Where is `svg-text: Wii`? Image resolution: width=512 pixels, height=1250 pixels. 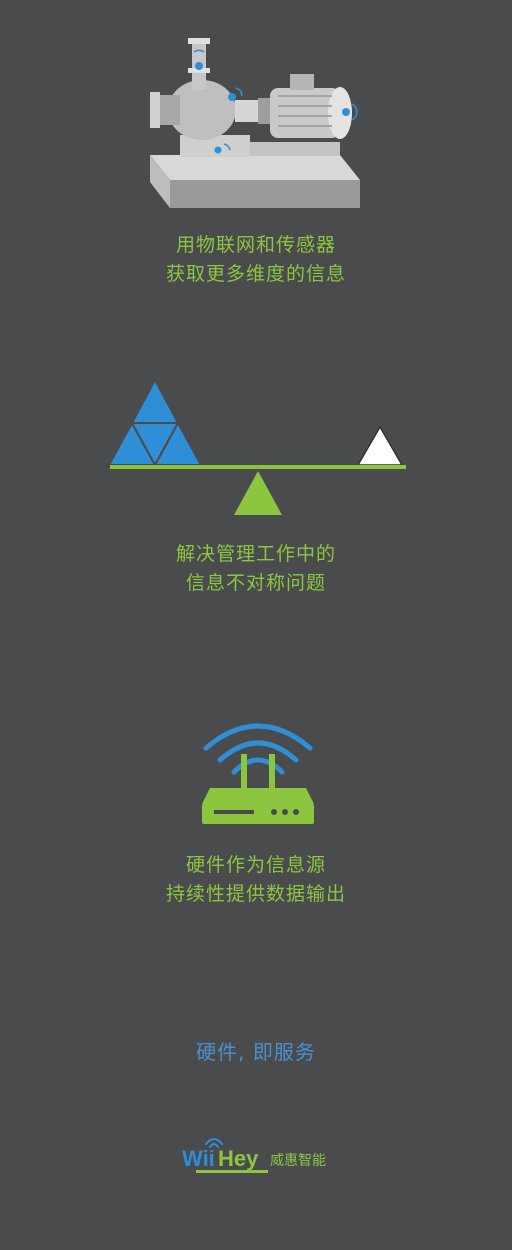
svg-text: Wii is located at coordinates (198, 1158).